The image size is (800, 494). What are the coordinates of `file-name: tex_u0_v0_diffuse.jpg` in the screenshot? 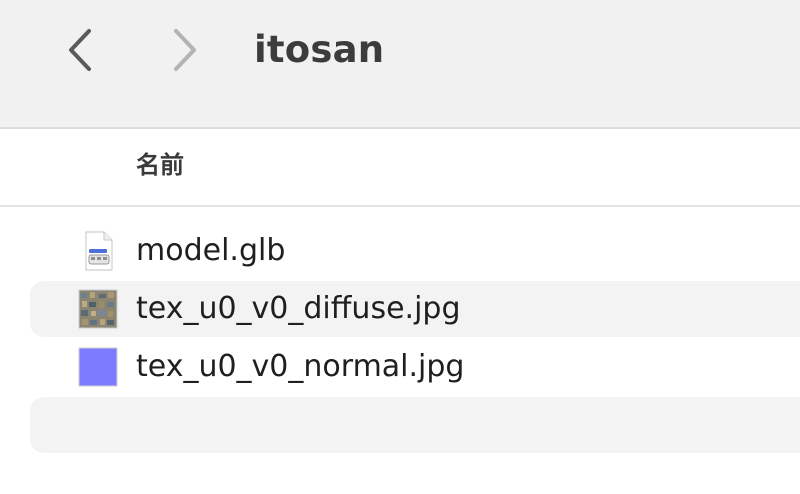 It's located at (298, 308).